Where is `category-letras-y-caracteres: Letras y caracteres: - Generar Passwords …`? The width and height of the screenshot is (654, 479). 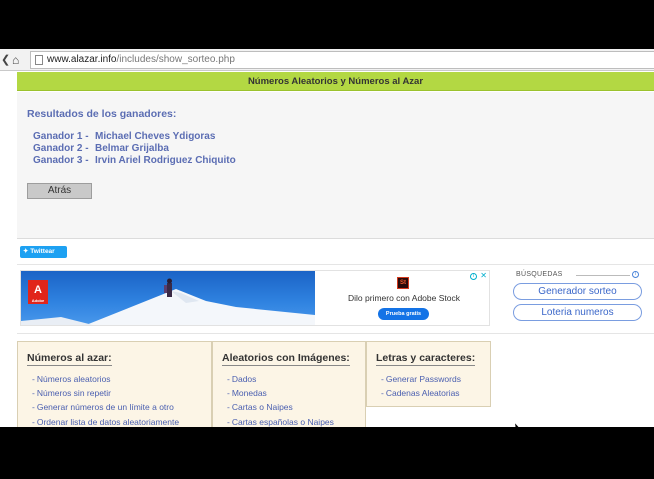 category-letras-y-caracteres: Letras y caracteres: - Generar Passwords … is located at coordinates (428, 374).